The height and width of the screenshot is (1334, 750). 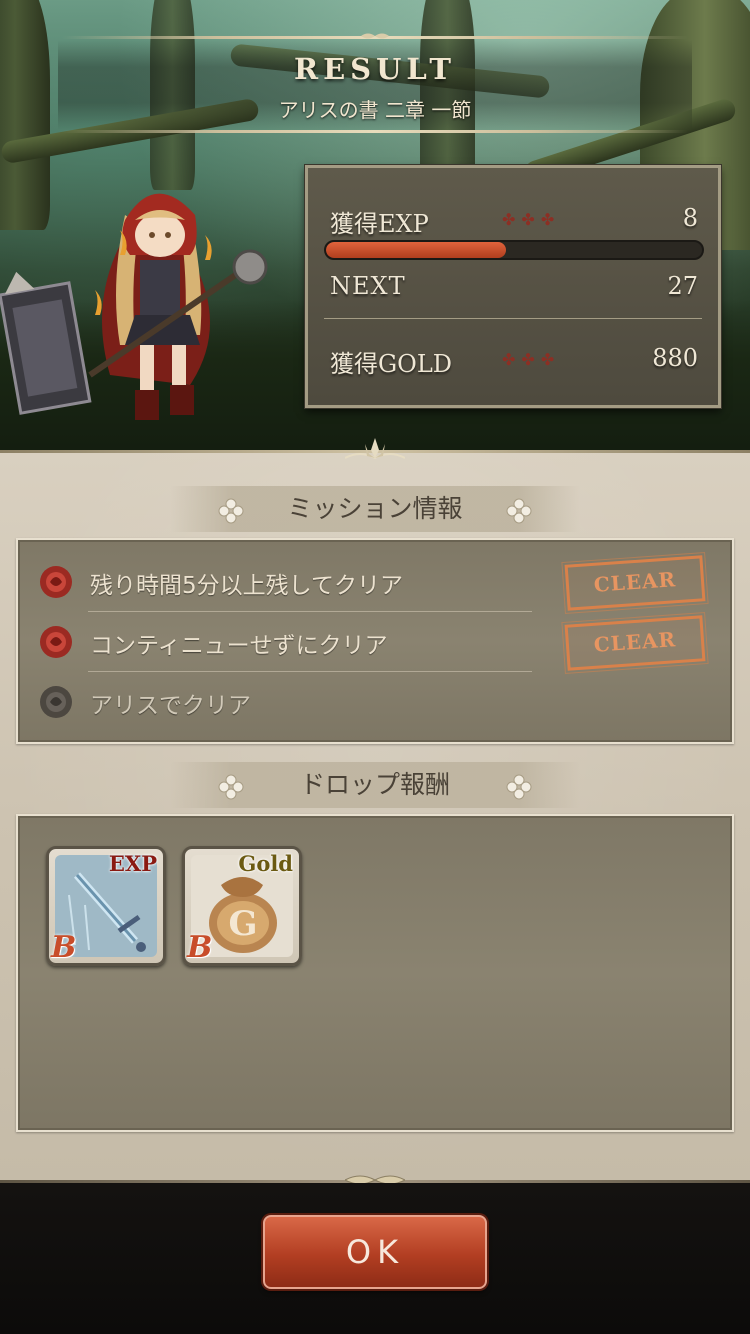 I want to click on gold-gained-value: 880, so click(x=675, y=358).